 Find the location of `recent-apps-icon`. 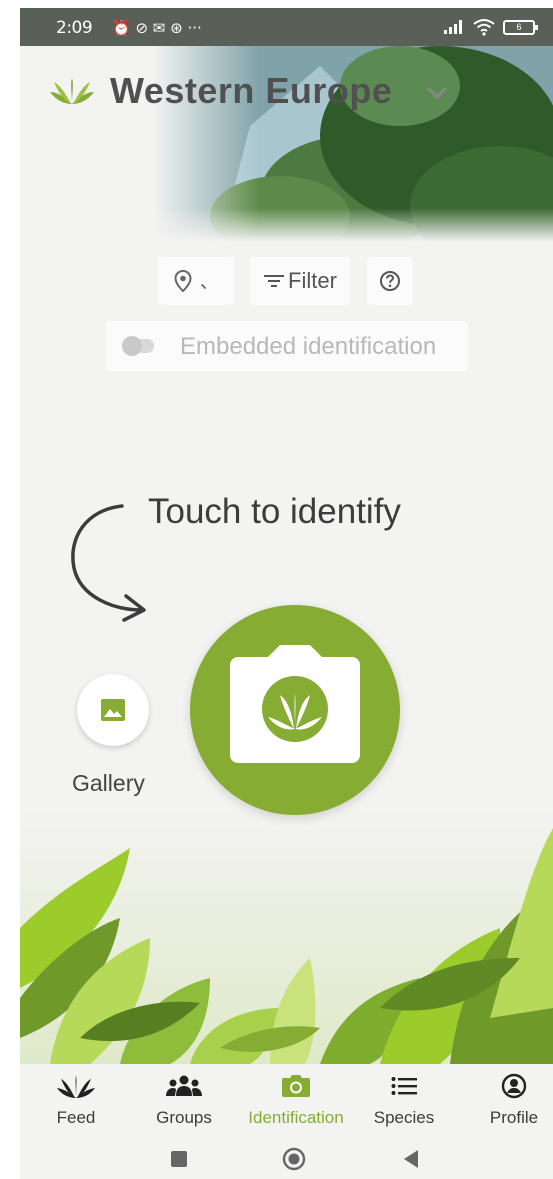

recent-apps-icon is located at coordinates (179, 1159).